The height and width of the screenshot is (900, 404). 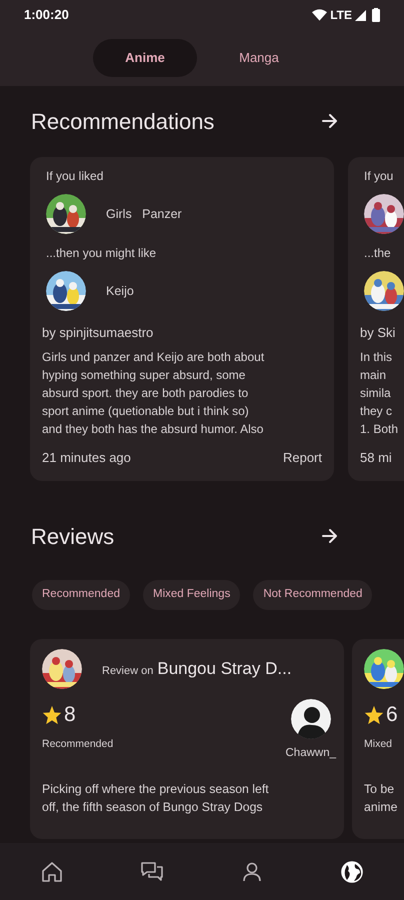 What do you see at coordinates (376, 15) in the screenshot?
I see `battery-icon` at bounding box center [376, 15].